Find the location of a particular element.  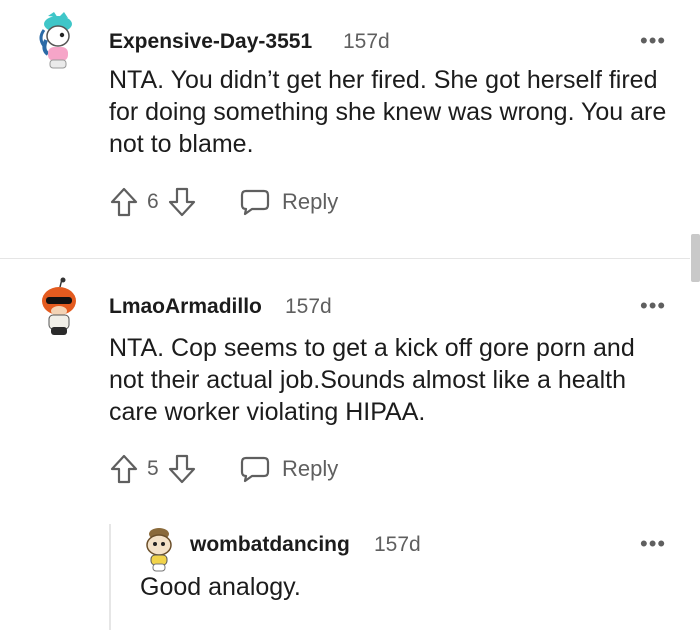

vote-controls: 5 is located at coordinates (153, 469).